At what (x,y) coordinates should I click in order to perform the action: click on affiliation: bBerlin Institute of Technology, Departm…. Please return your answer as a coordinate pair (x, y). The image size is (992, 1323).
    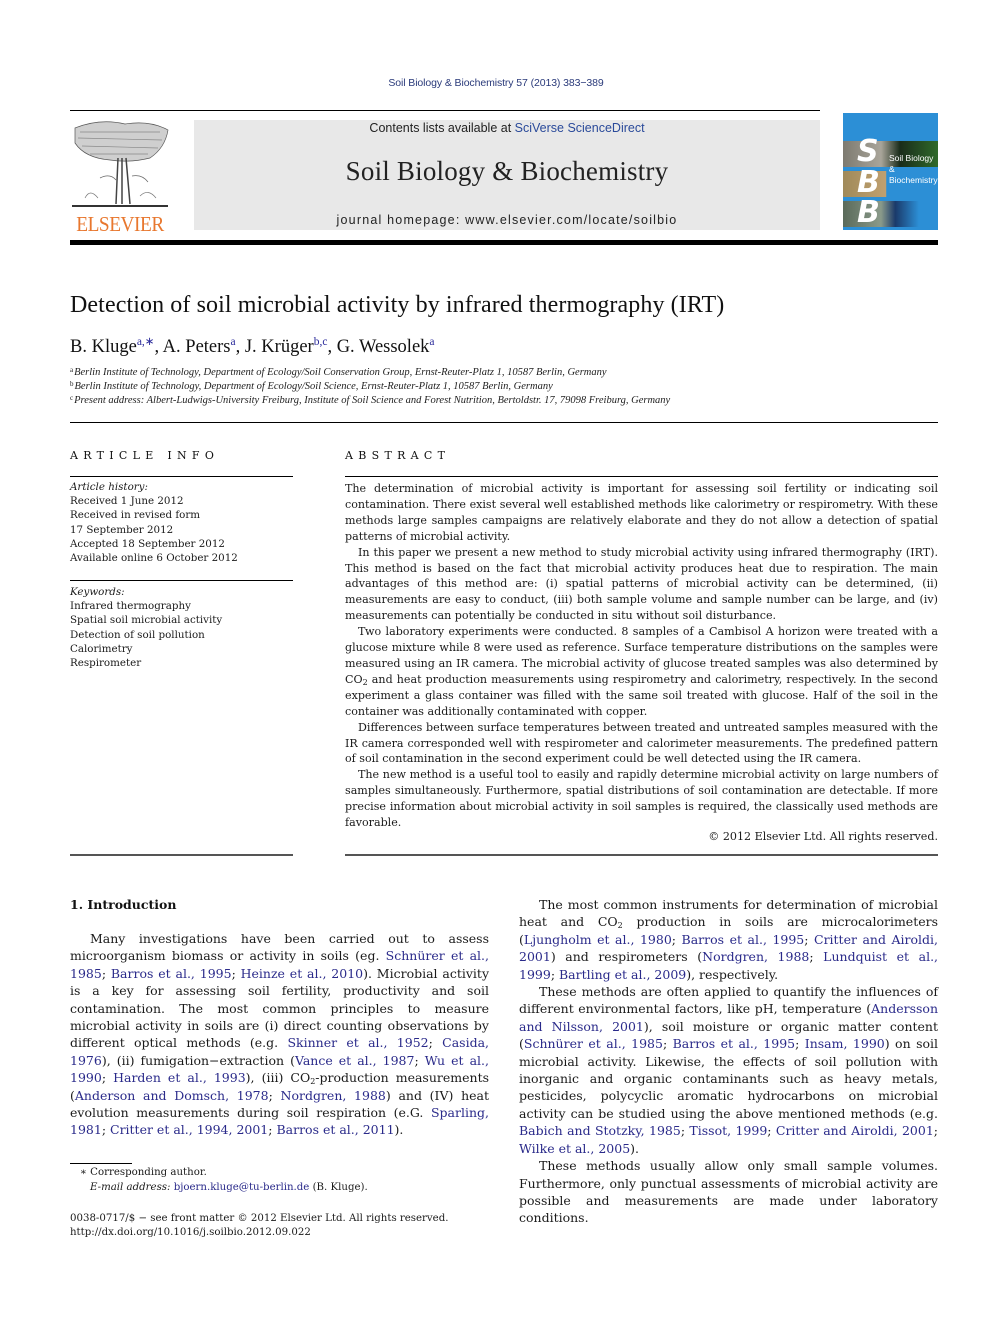
    Looking at the image, I should click on (311, 386).